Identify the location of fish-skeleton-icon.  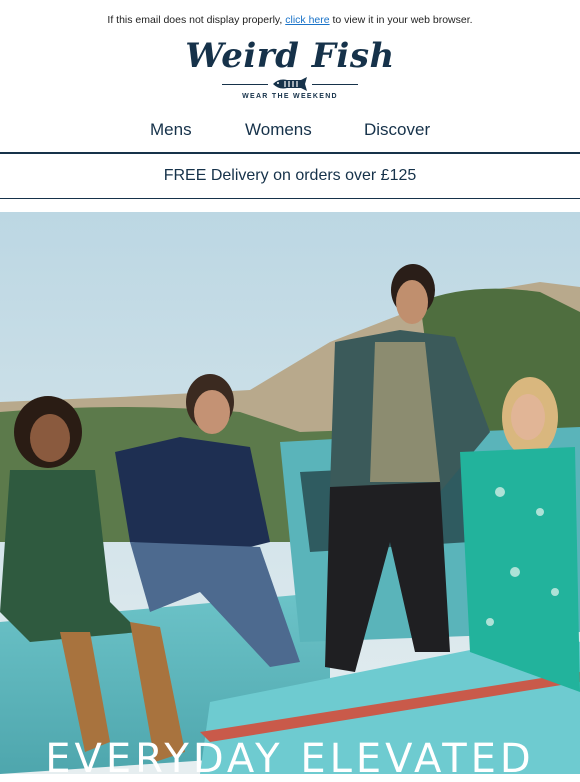
(290, 84).